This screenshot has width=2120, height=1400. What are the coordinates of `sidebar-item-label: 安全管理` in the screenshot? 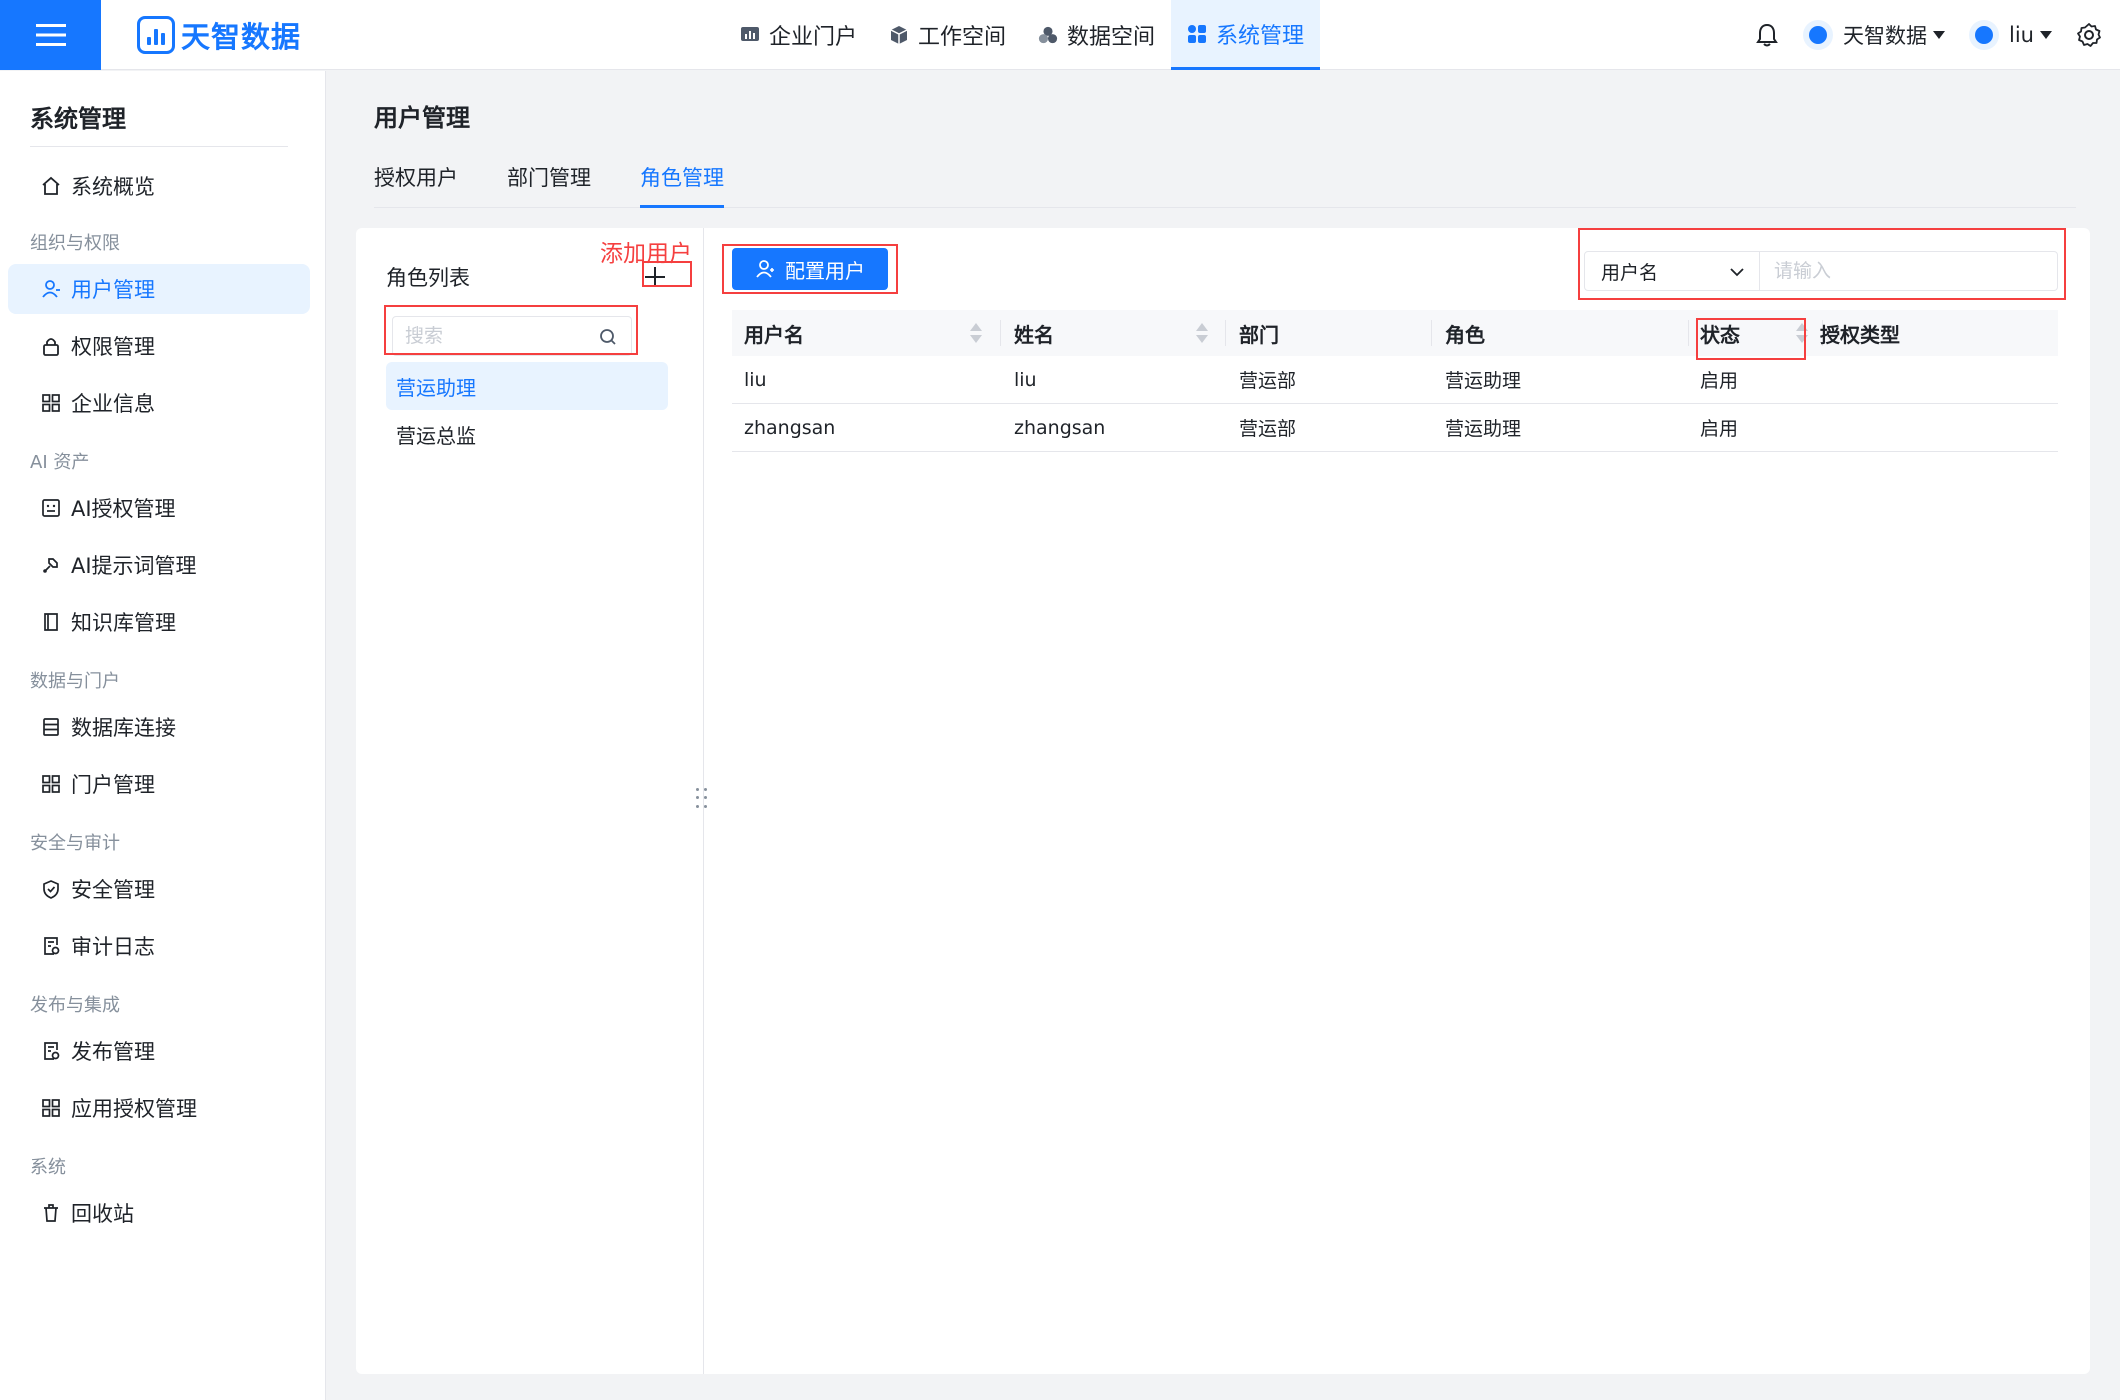 It's located at (113, 890).